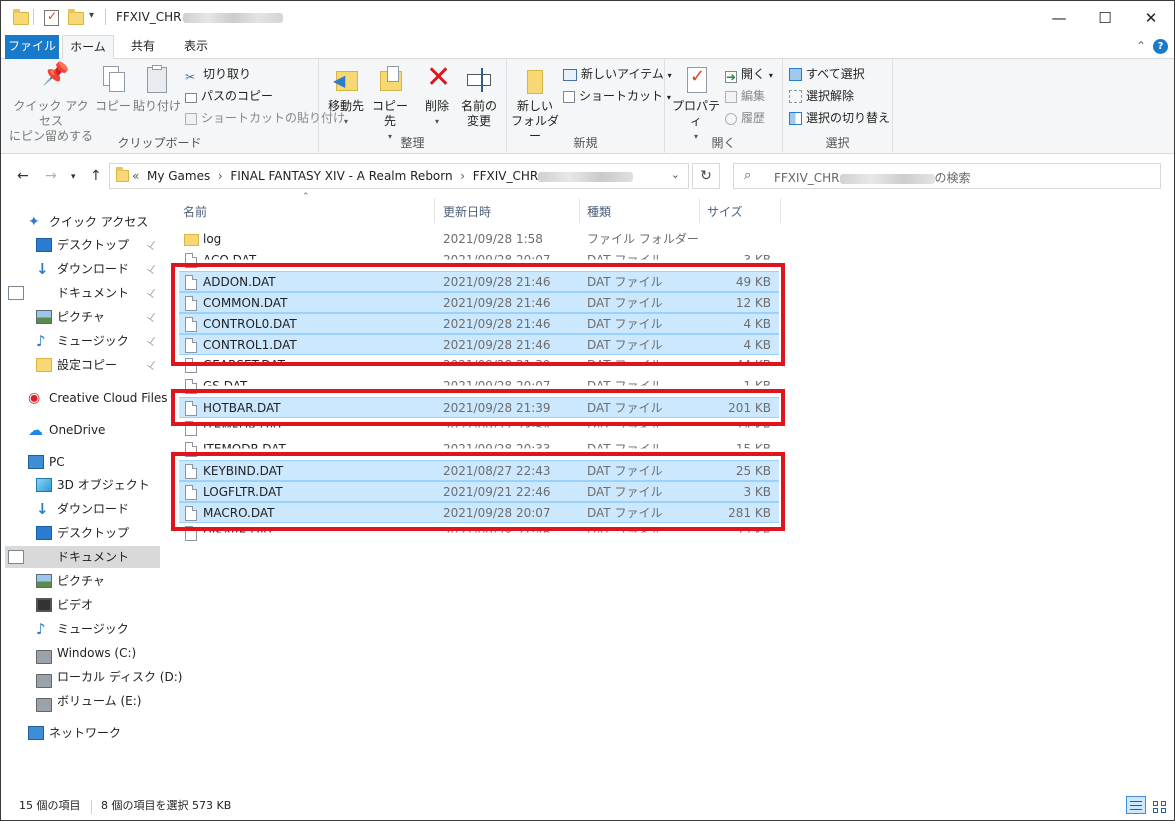 The width and height of the screenshot is (1175, 821). I want to click on tab-view: 表示, so click(196, 47).